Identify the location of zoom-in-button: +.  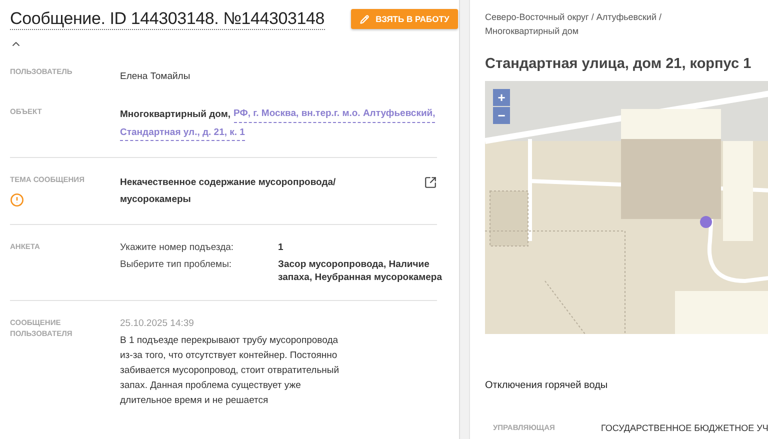
(501, 97).